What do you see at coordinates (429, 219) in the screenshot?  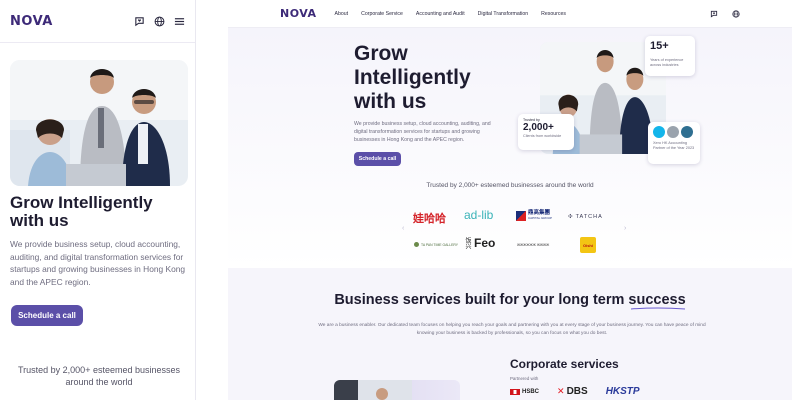 I see `client-logo-wahaha: 娃哈哈` at bounding box center [429, 219].